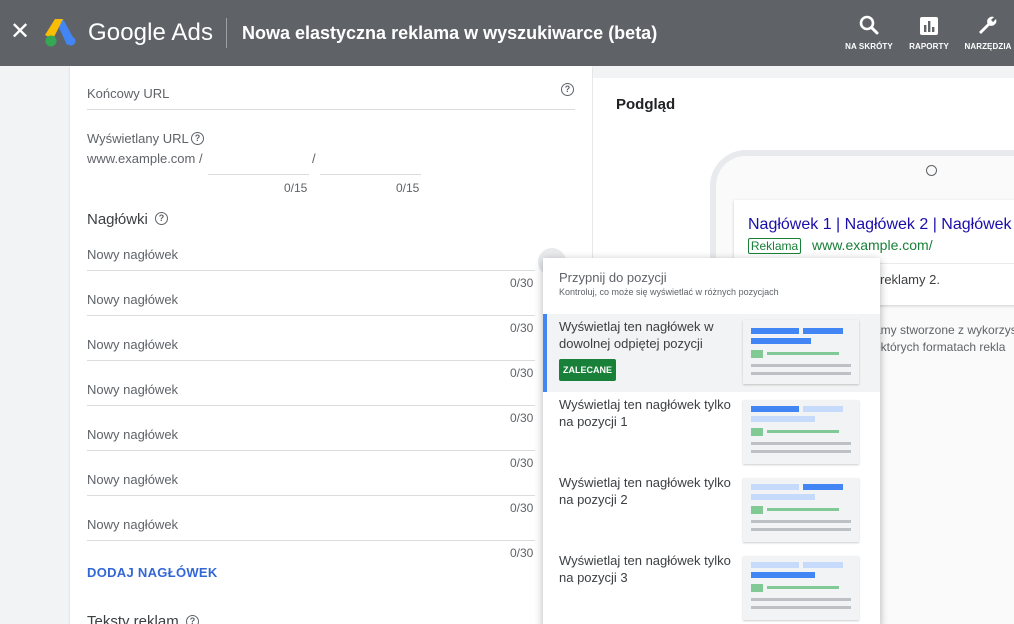 The image size is (1014, 624). What do you see at coordinates (226, 33) in the screenshot?
I see `header-divider` at bounding box center [226, 33].